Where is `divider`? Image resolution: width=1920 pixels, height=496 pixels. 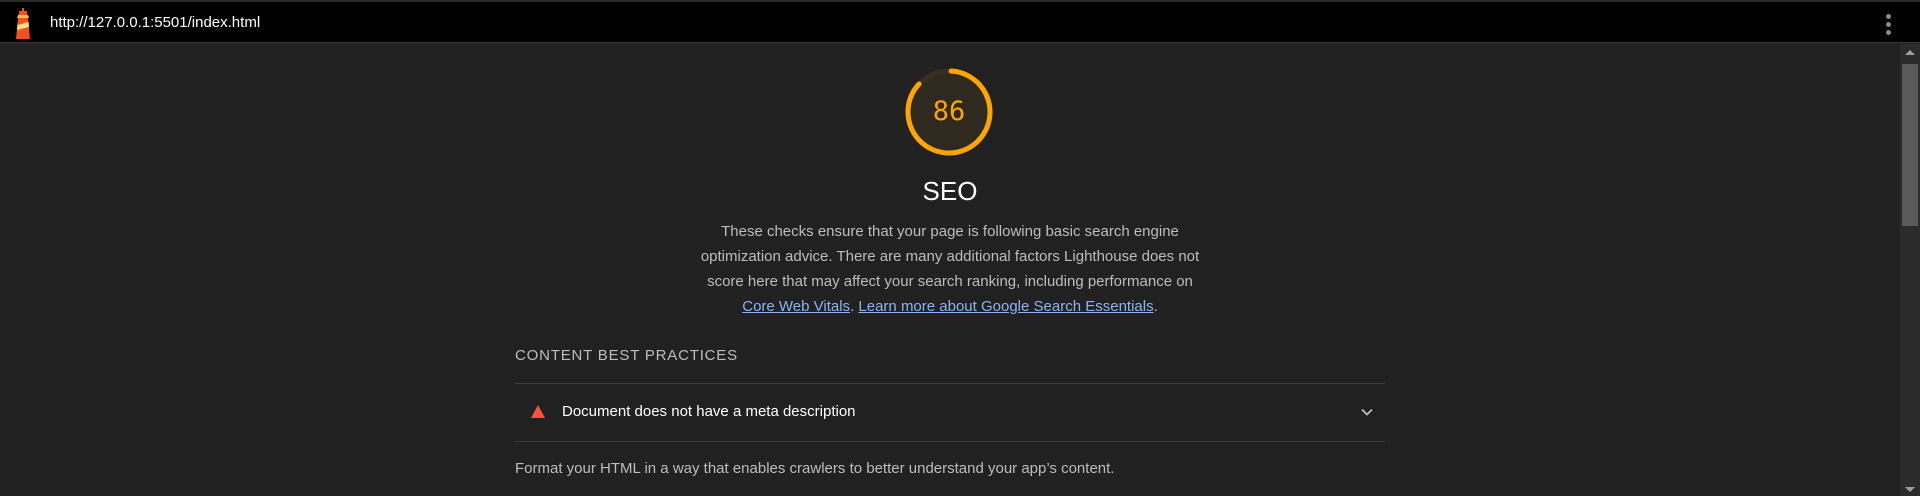 divider is located at coordinates (950, 441).